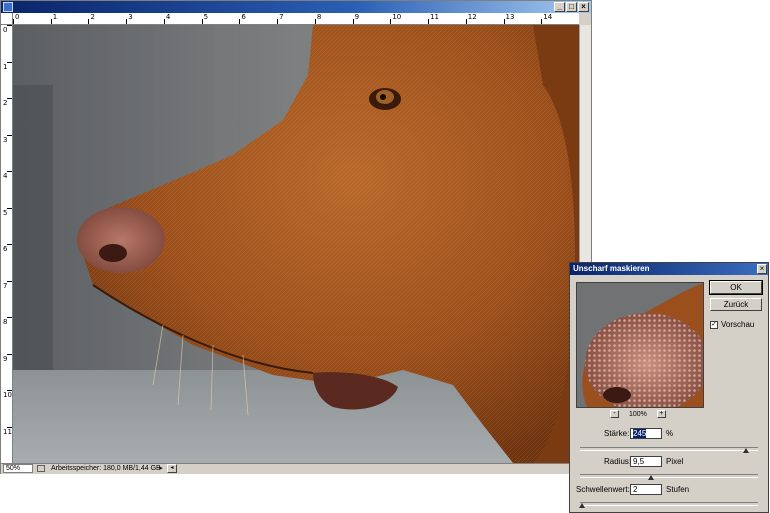 Image resolution: width=770 pixels, height=513 pixels. I want to click on scroll-left-button: ◂, so click(172, 468).